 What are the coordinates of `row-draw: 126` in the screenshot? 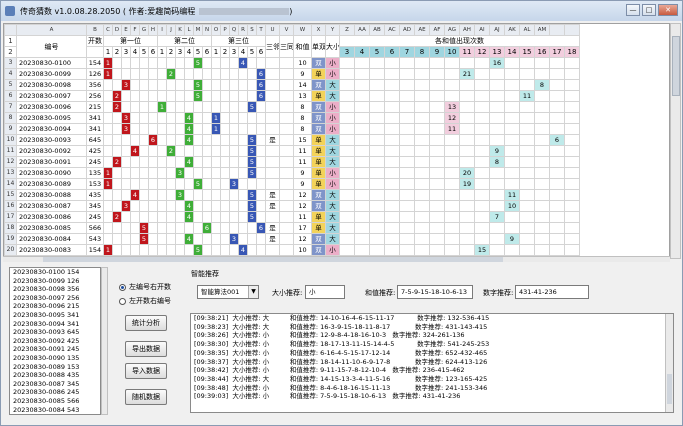 It's located at (95, 74).